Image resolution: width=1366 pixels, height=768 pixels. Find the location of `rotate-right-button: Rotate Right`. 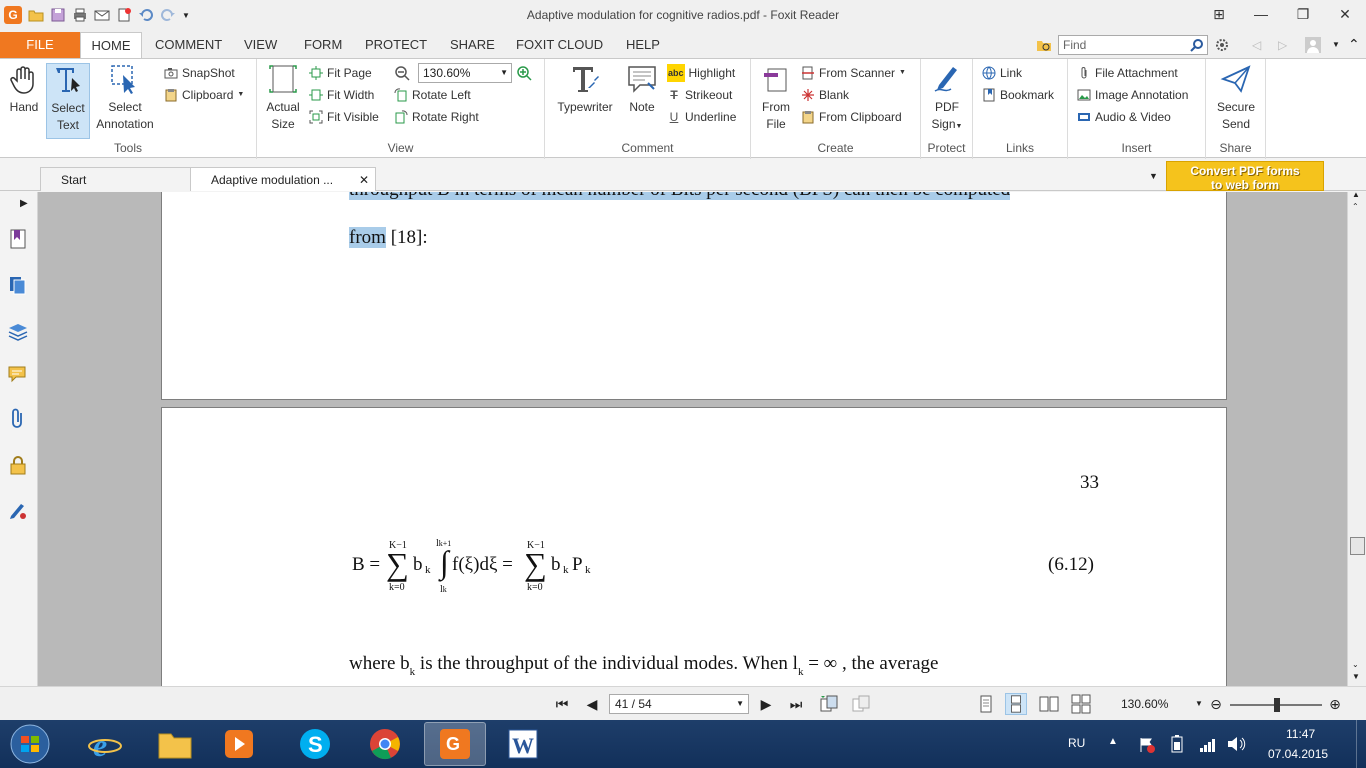

rotate-right-button: Rotate Right is located at coordinates (436, 117).